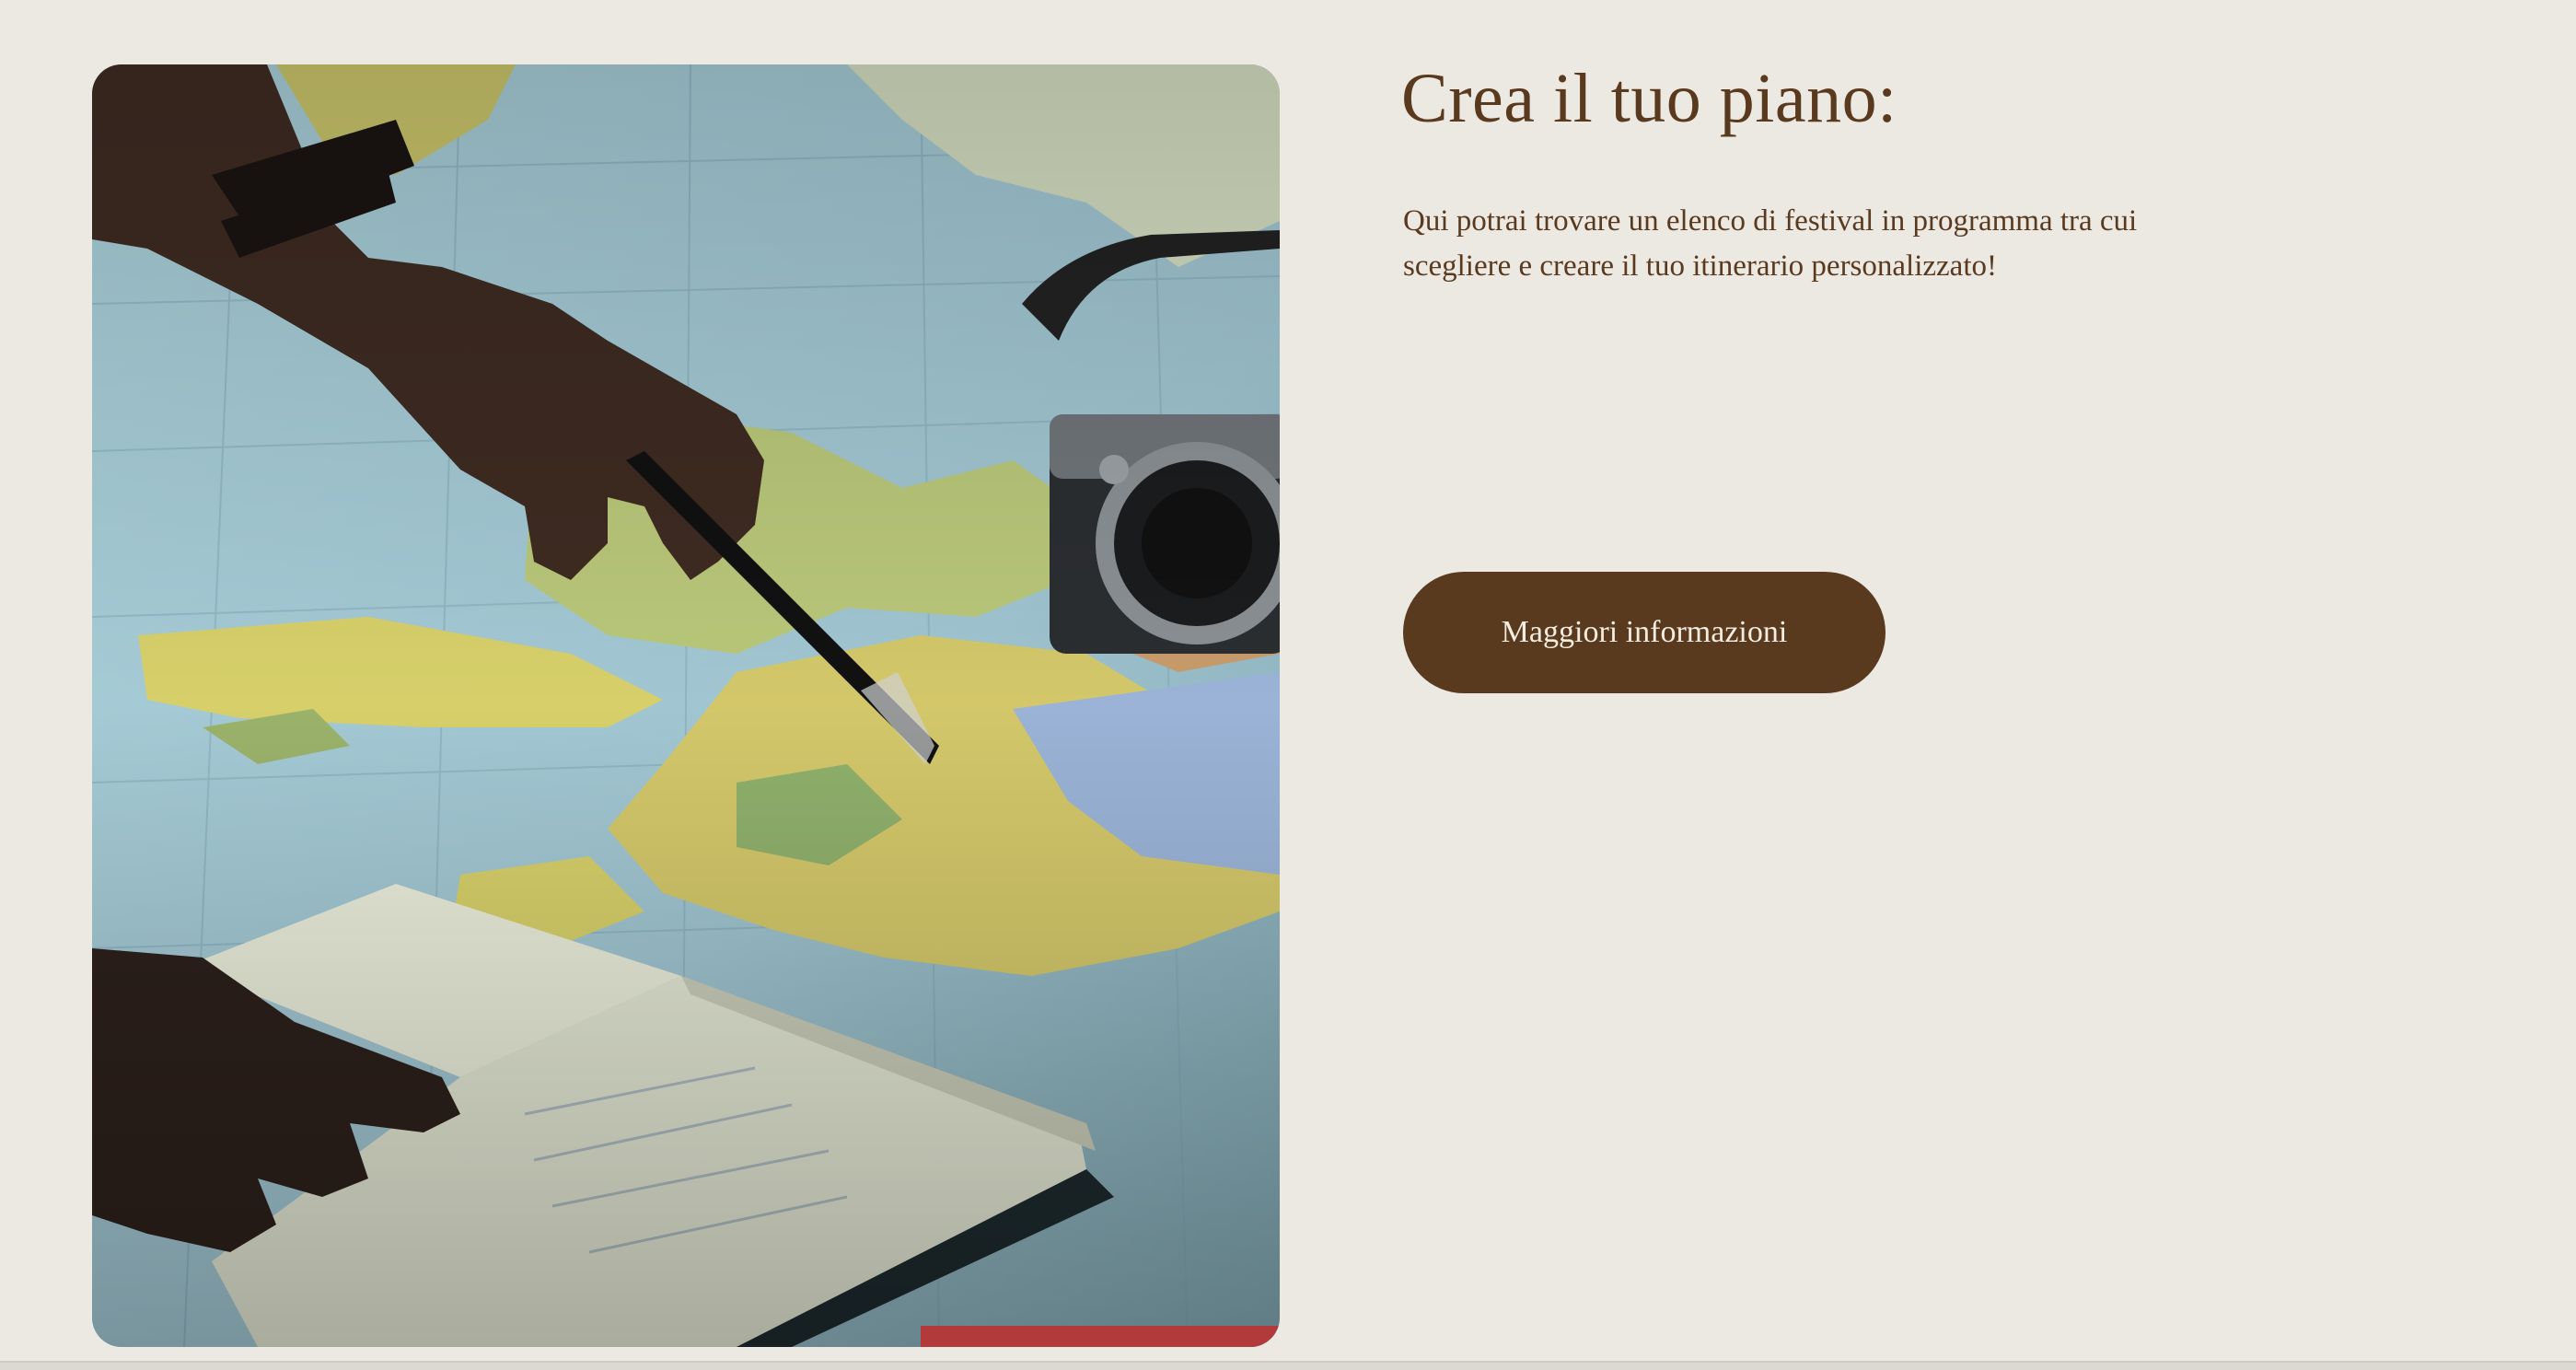  I want to click on page-title: Crea il tuo piano:, so click(1649, 98).